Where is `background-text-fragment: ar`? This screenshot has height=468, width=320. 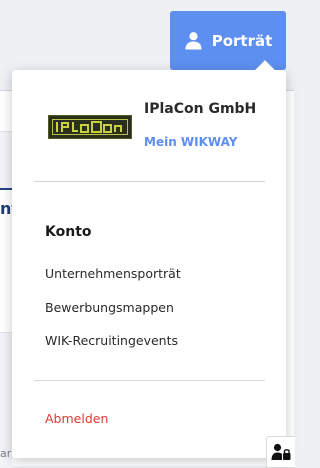 background-text-fragment: ar is located at coordinates (6, 453).